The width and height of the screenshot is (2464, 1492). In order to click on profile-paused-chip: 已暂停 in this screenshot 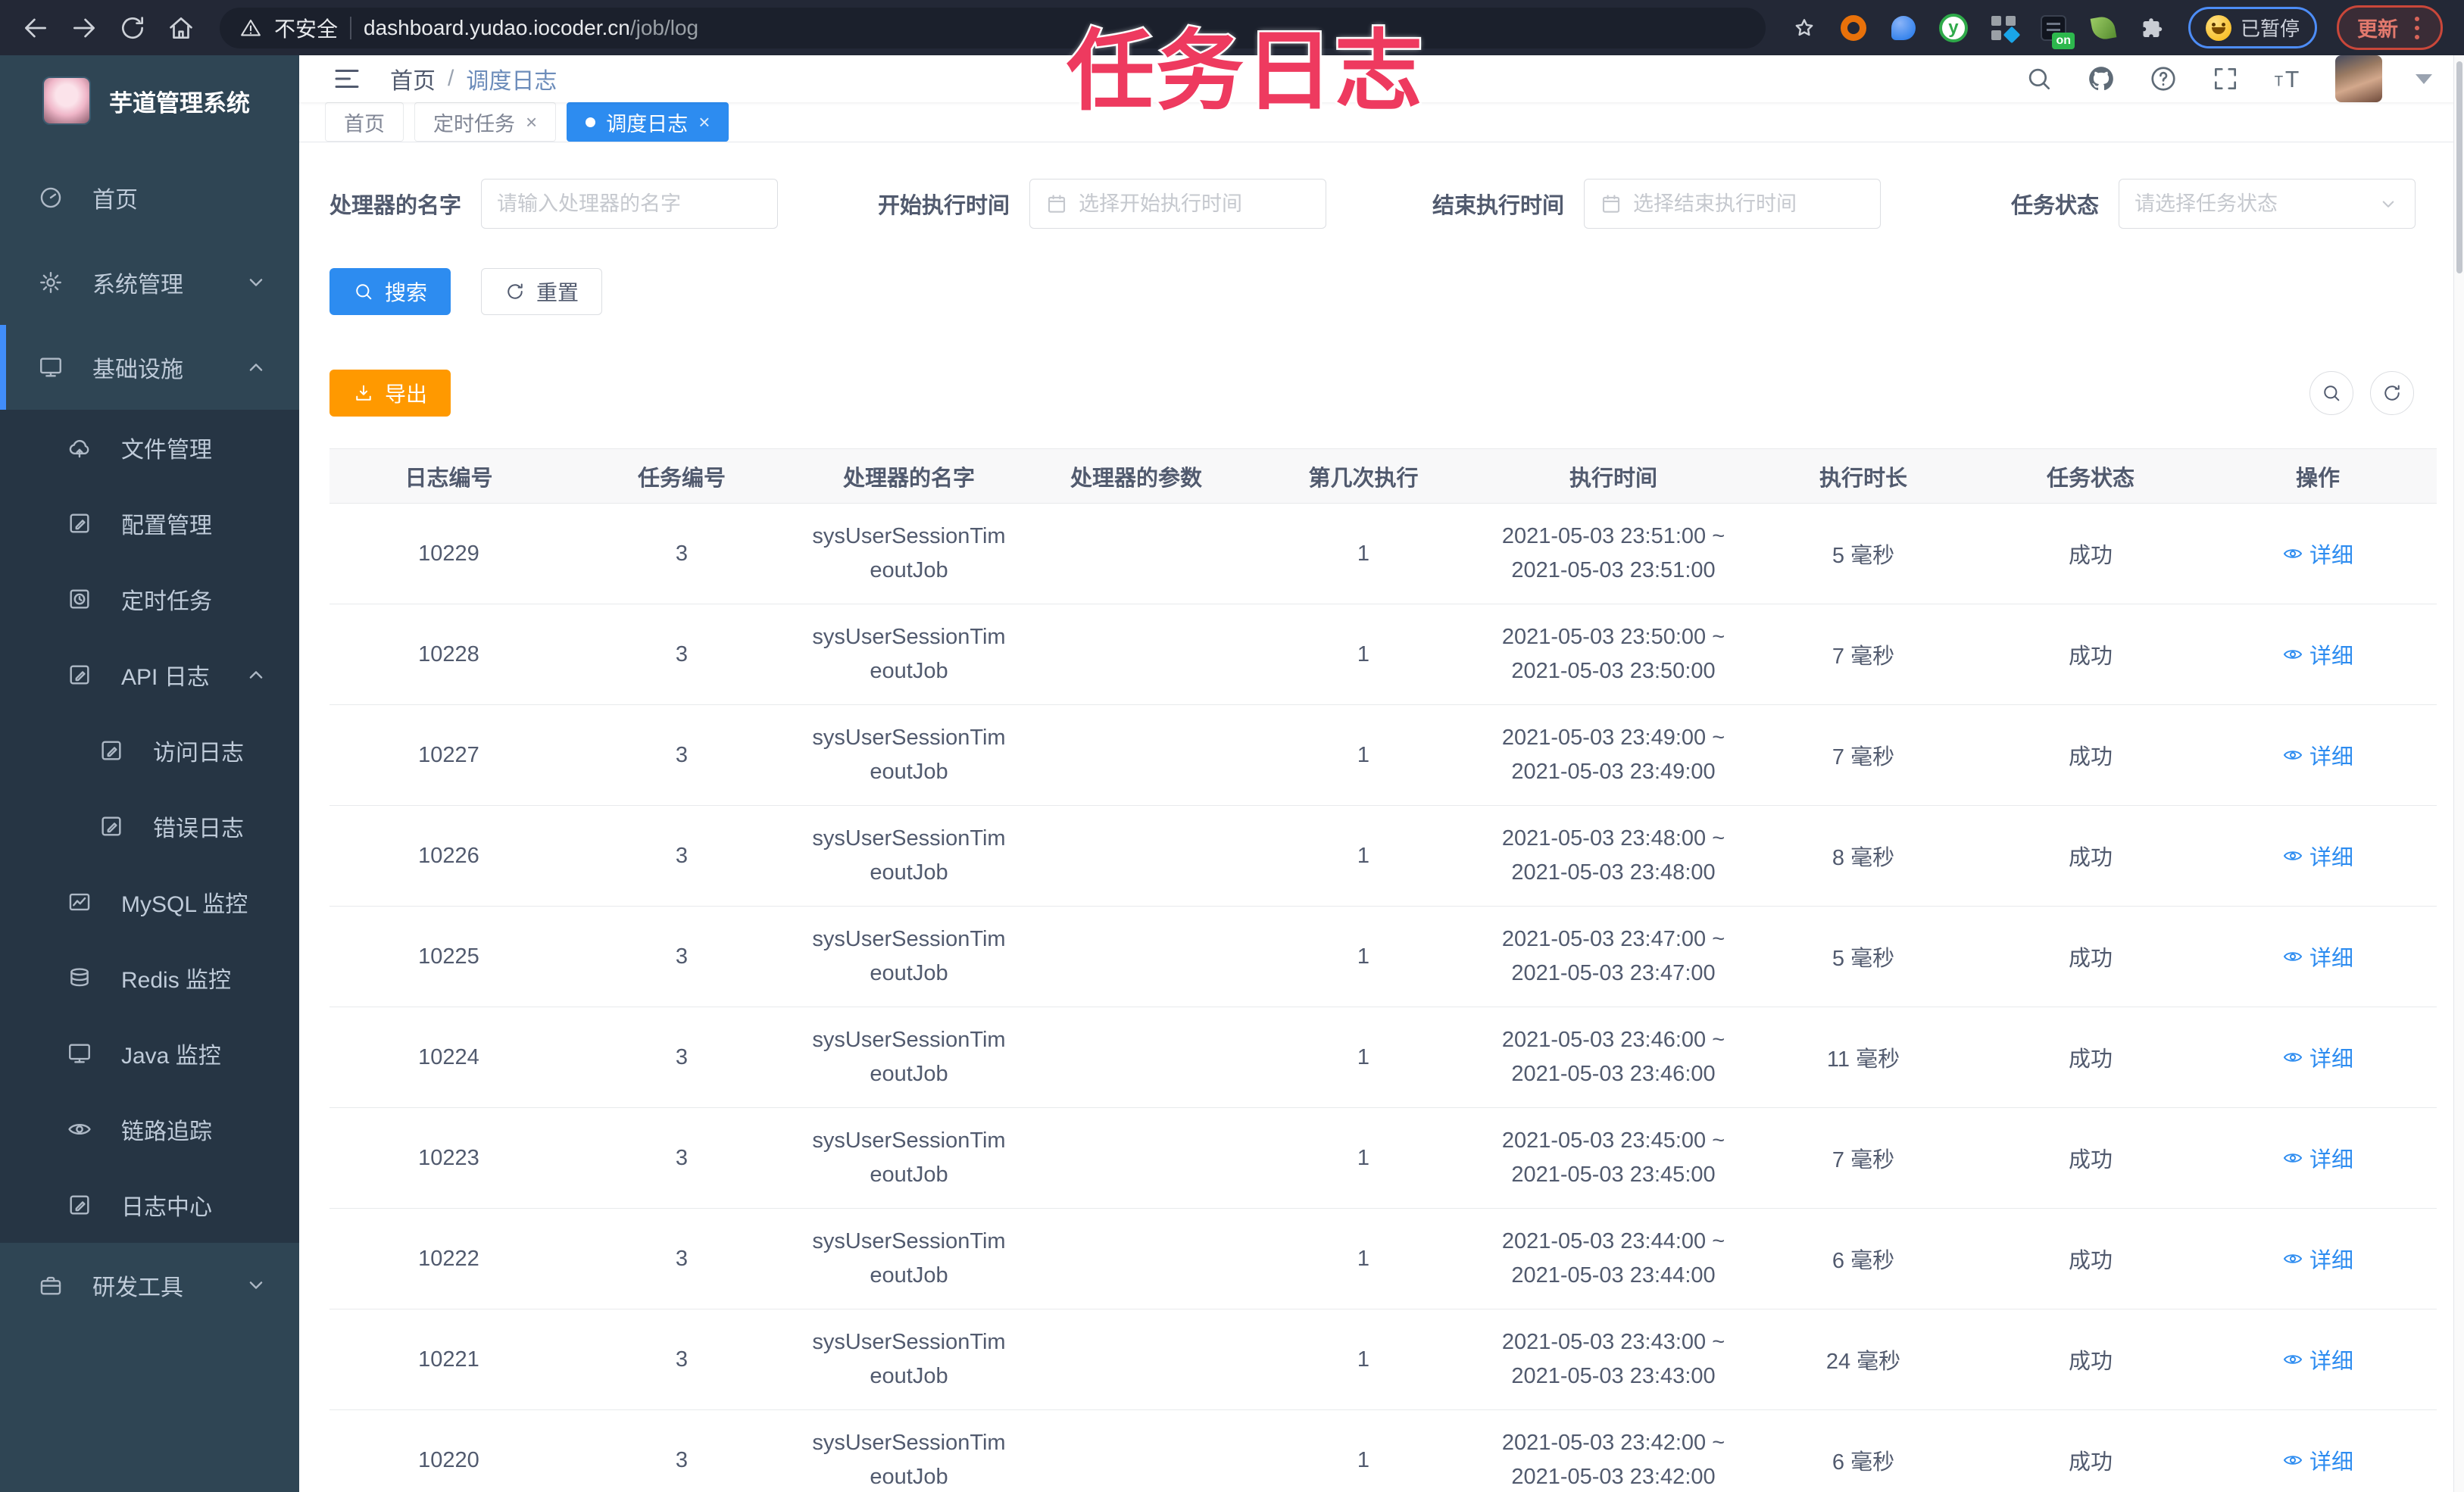, I will do `click(2252, 28)`.